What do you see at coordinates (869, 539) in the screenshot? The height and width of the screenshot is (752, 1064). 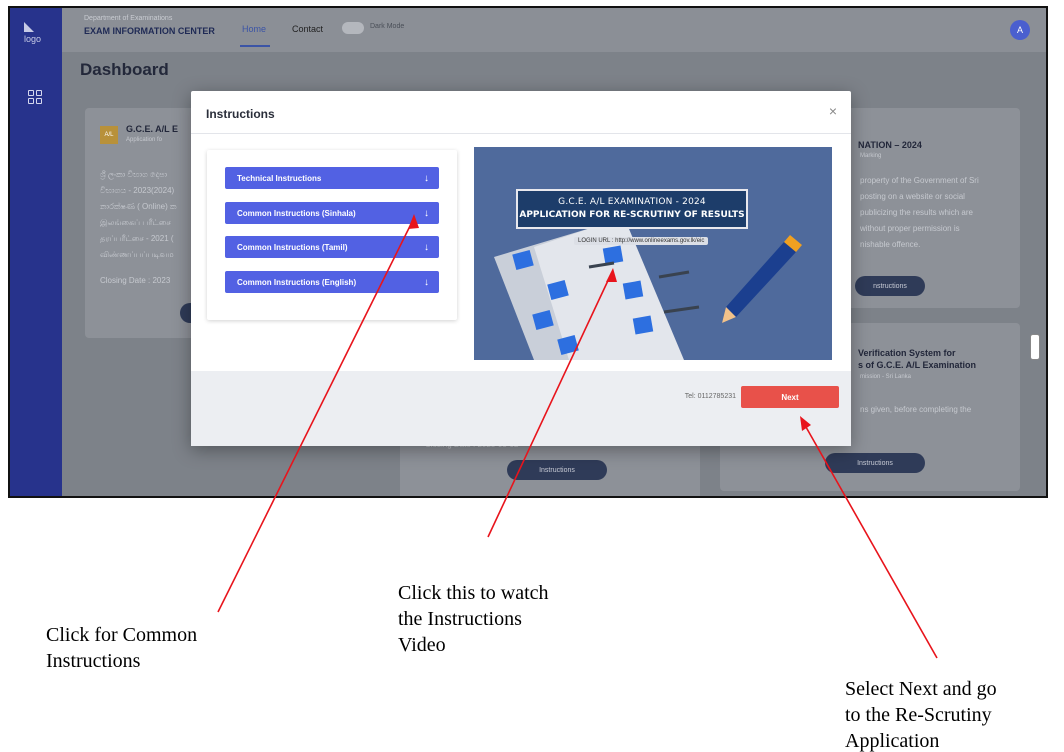 I see `arrow-line-next` at bounding box center [869, 539].